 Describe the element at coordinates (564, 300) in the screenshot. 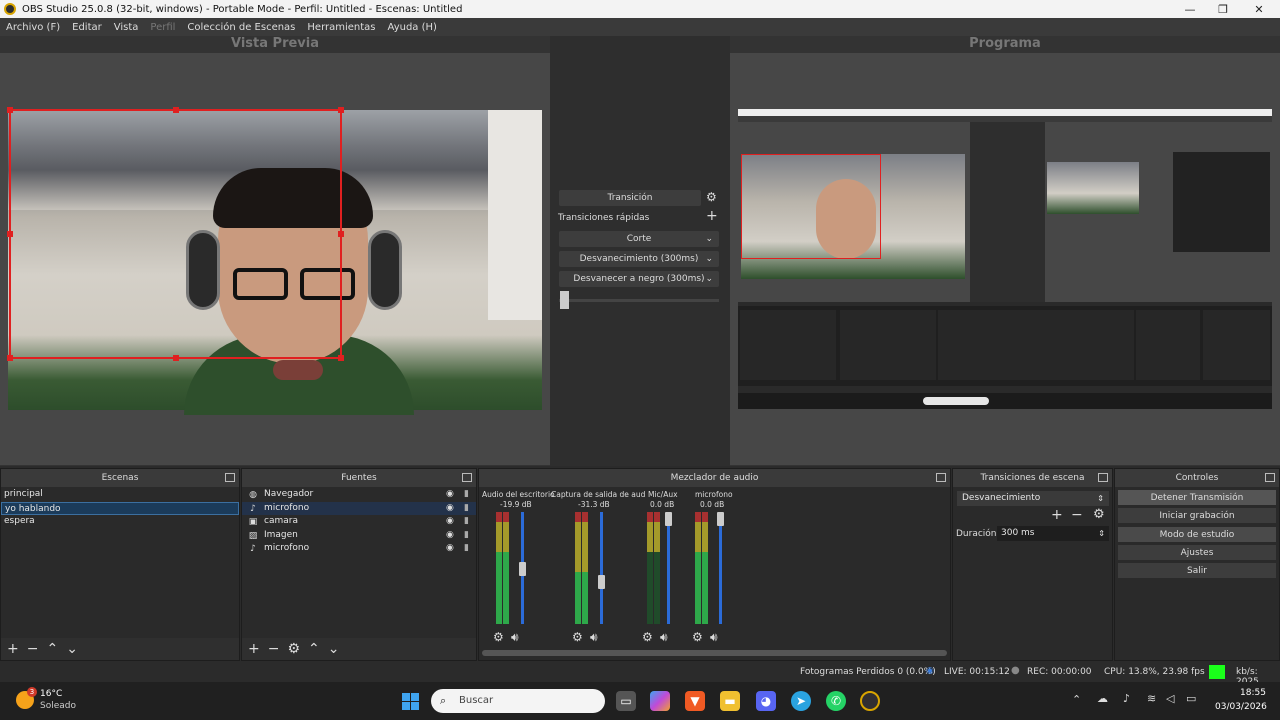

I see `tbar-handle` at that location.